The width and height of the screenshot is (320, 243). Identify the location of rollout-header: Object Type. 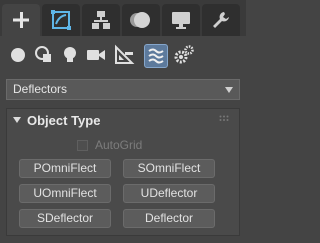
(123, 121).